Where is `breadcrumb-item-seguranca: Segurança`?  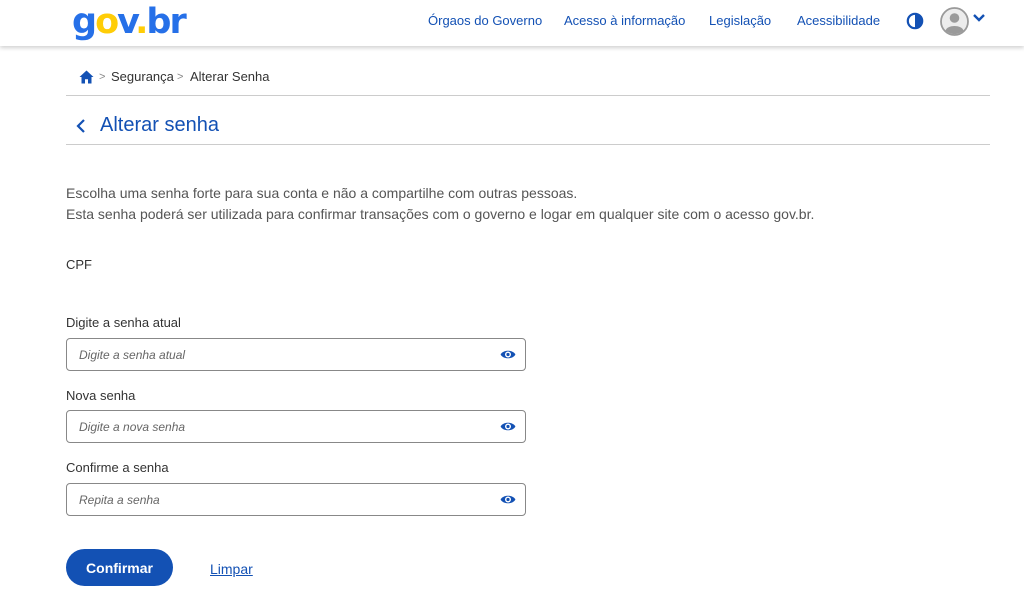 breadcrumb-item-seguranca: Segurança is located at coordinates (142, 76).